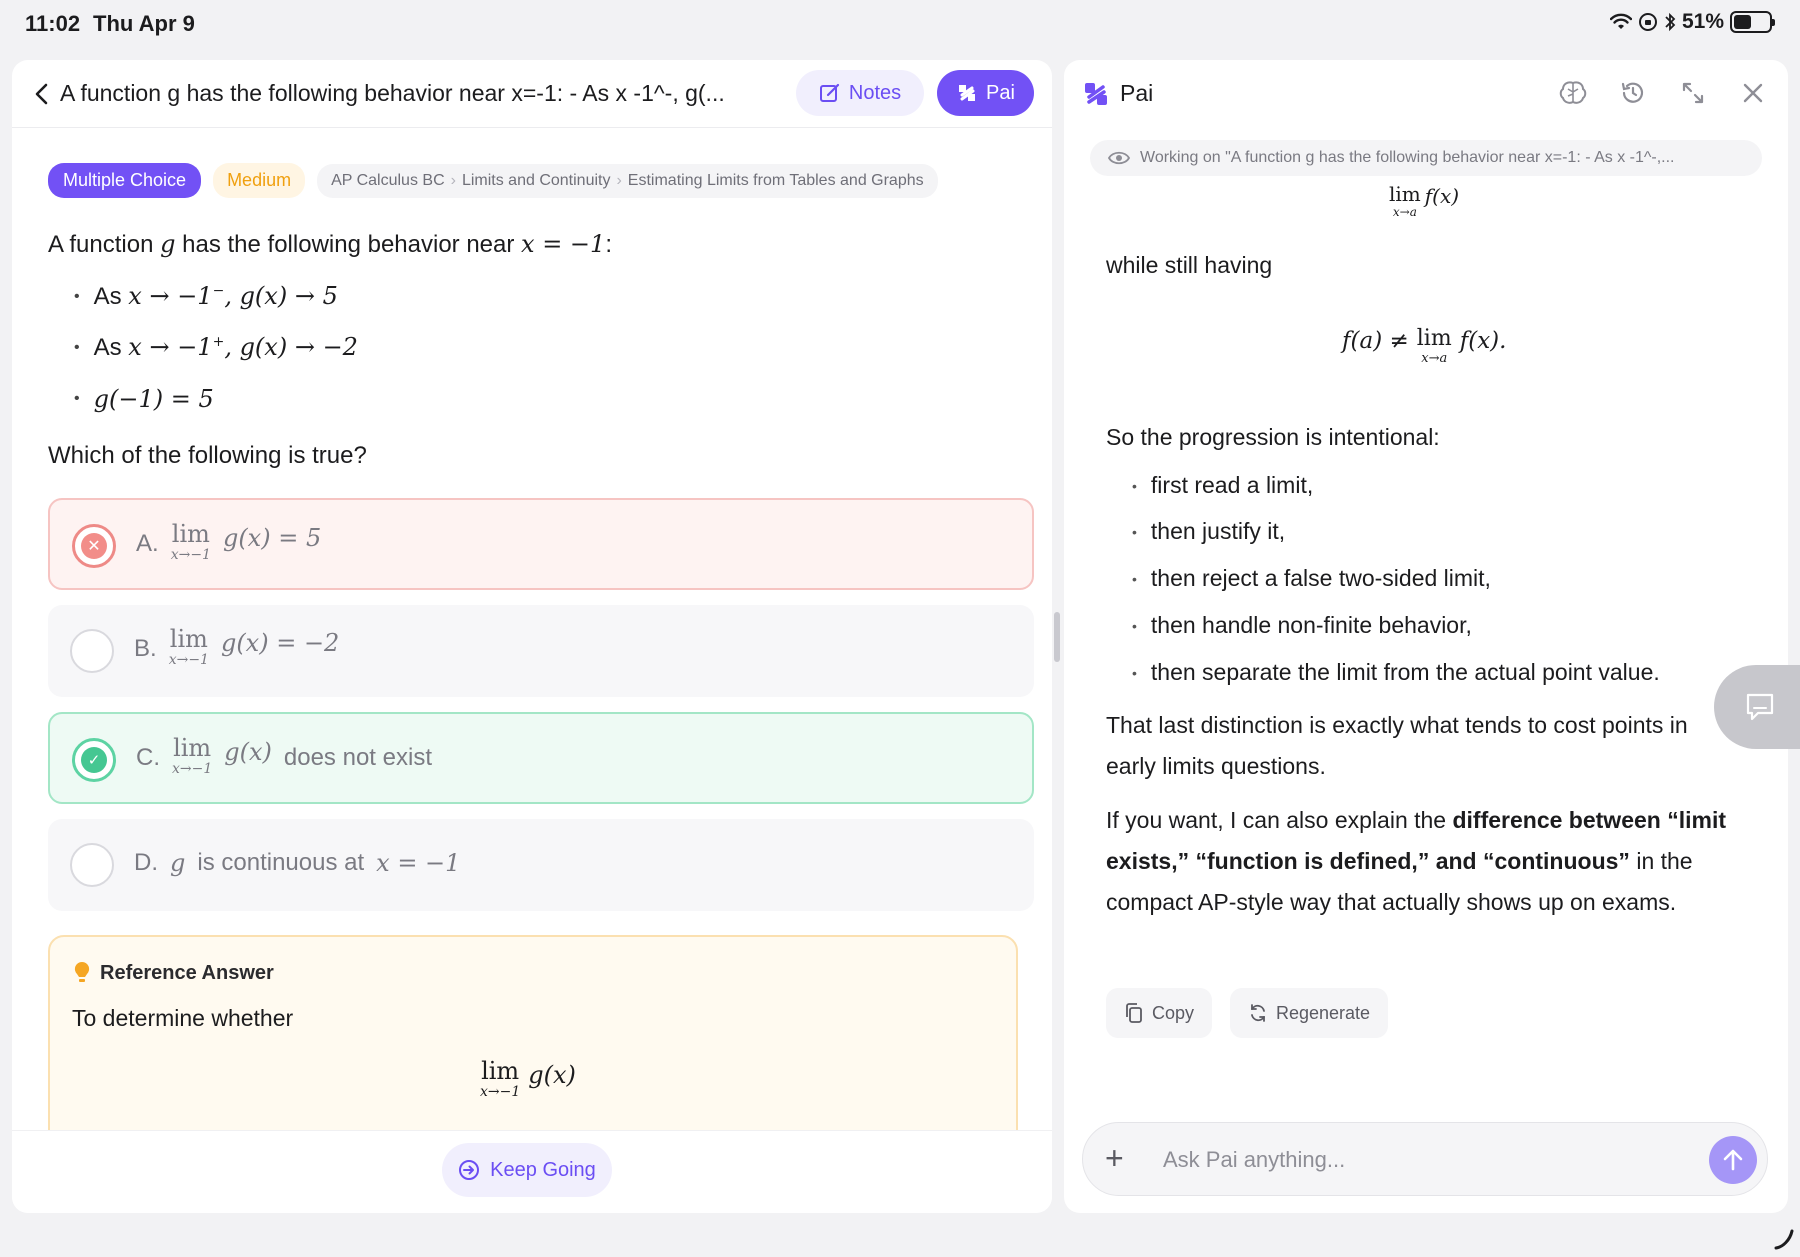 Image resolution: width=1800 pixels, height=1257 pixels. What do you see at coordinates (1424, 201) in the screenshot?
I see `top-formula: lim x→a f(x)` at bounding box center [1424, 201].